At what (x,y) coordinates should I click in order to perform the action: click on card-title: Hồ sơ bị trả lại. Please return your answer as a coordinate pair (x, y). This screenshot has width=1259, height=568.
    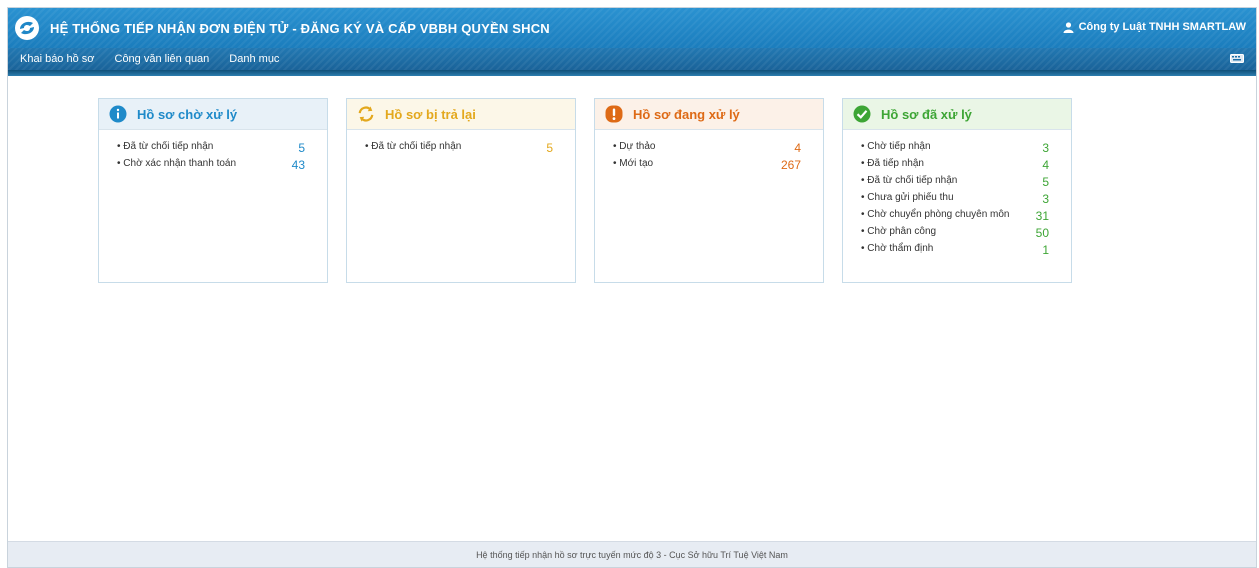
    Looking at the image, I should click on (430, 114).